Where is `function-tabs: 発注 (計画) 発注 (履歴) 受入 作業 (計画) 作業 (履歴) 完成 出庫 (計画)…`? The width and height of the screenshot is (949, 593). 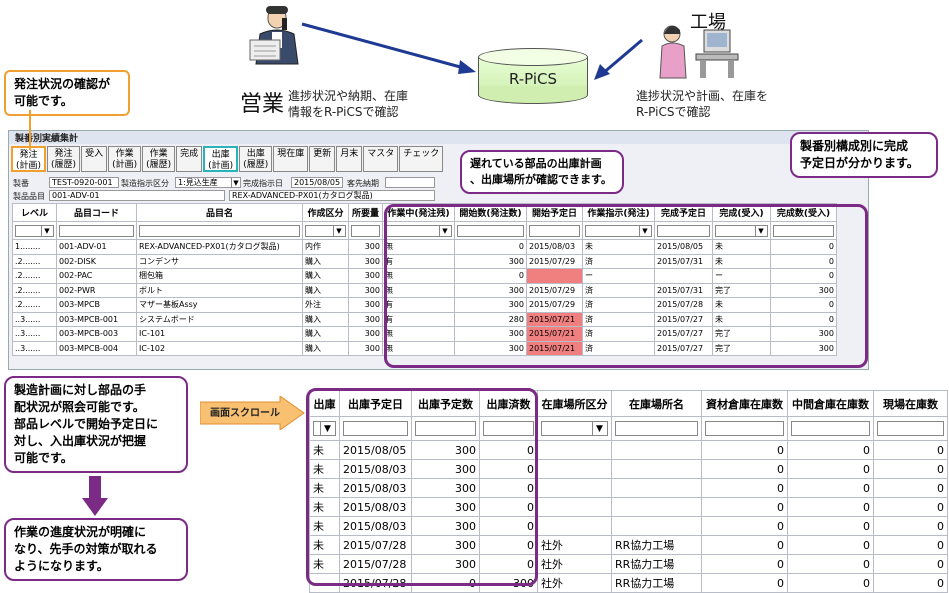 function-tabs: 発注 (計画) 発注 (履歴) 受入 作業 (計画) 作業 (履歴) 完成 出庫 (計画)… is located at coordinates (227, 159).